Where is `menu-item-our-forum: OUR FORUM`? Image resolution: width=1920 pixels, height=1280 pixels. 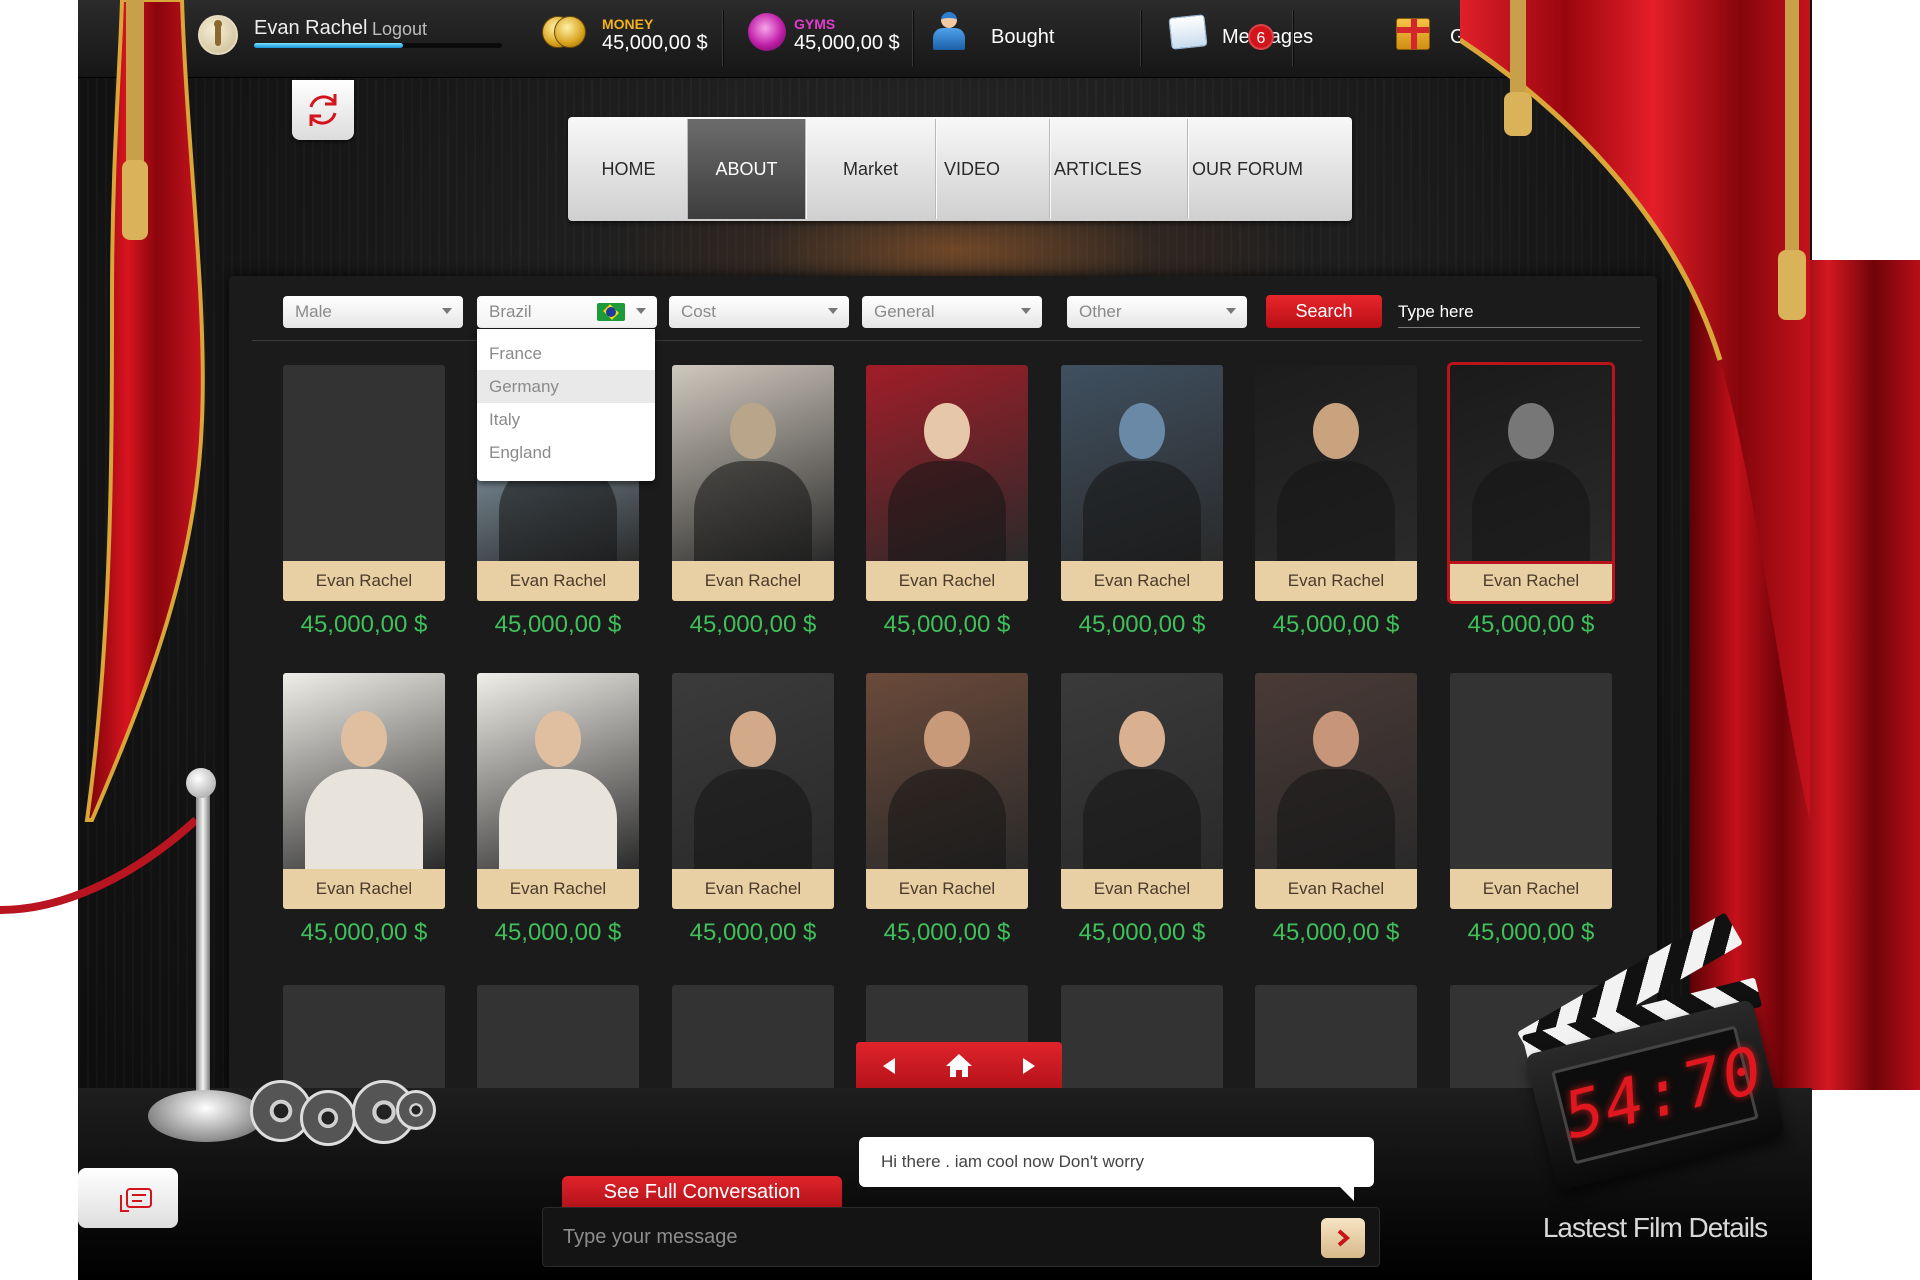
menu-item-our-forum: OUR FORUM is located at coordinates (1268, 169).